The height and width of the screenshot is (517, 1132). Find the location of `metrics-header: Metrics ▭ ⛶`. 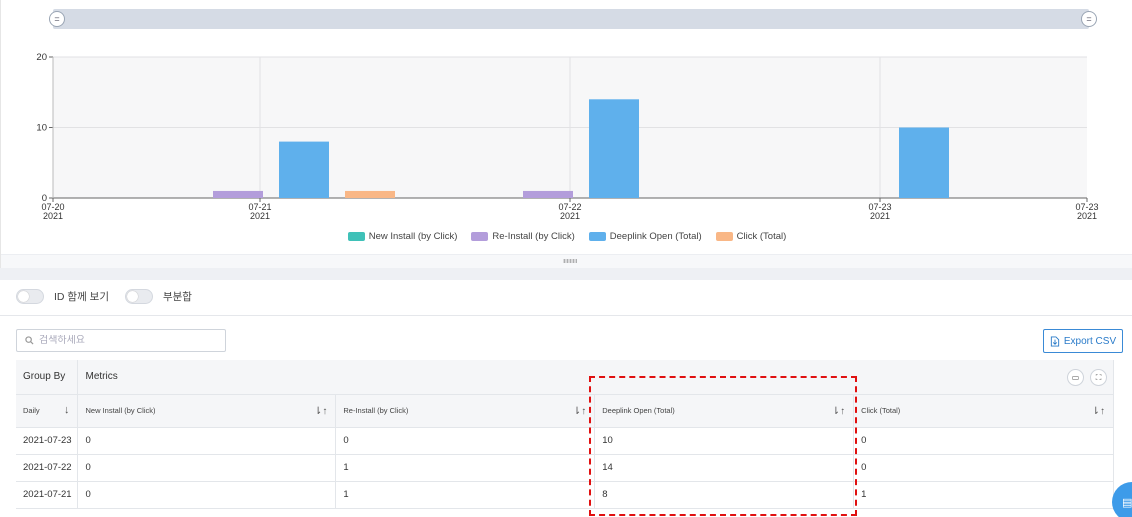

metrics-header: Metrics ▭ ⛶ is located at coordinates (595, 377).